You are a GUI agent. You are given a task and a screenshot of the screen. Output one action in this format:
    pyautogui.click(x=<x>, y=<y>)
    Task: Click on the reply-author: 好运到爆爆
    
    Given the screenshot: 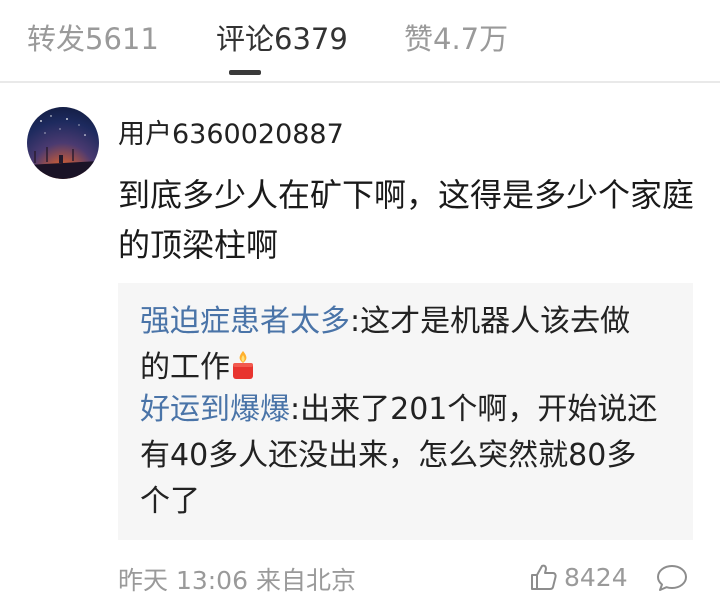 What is the action you would take?
    pyautogui.click(x=215, y=409)
    